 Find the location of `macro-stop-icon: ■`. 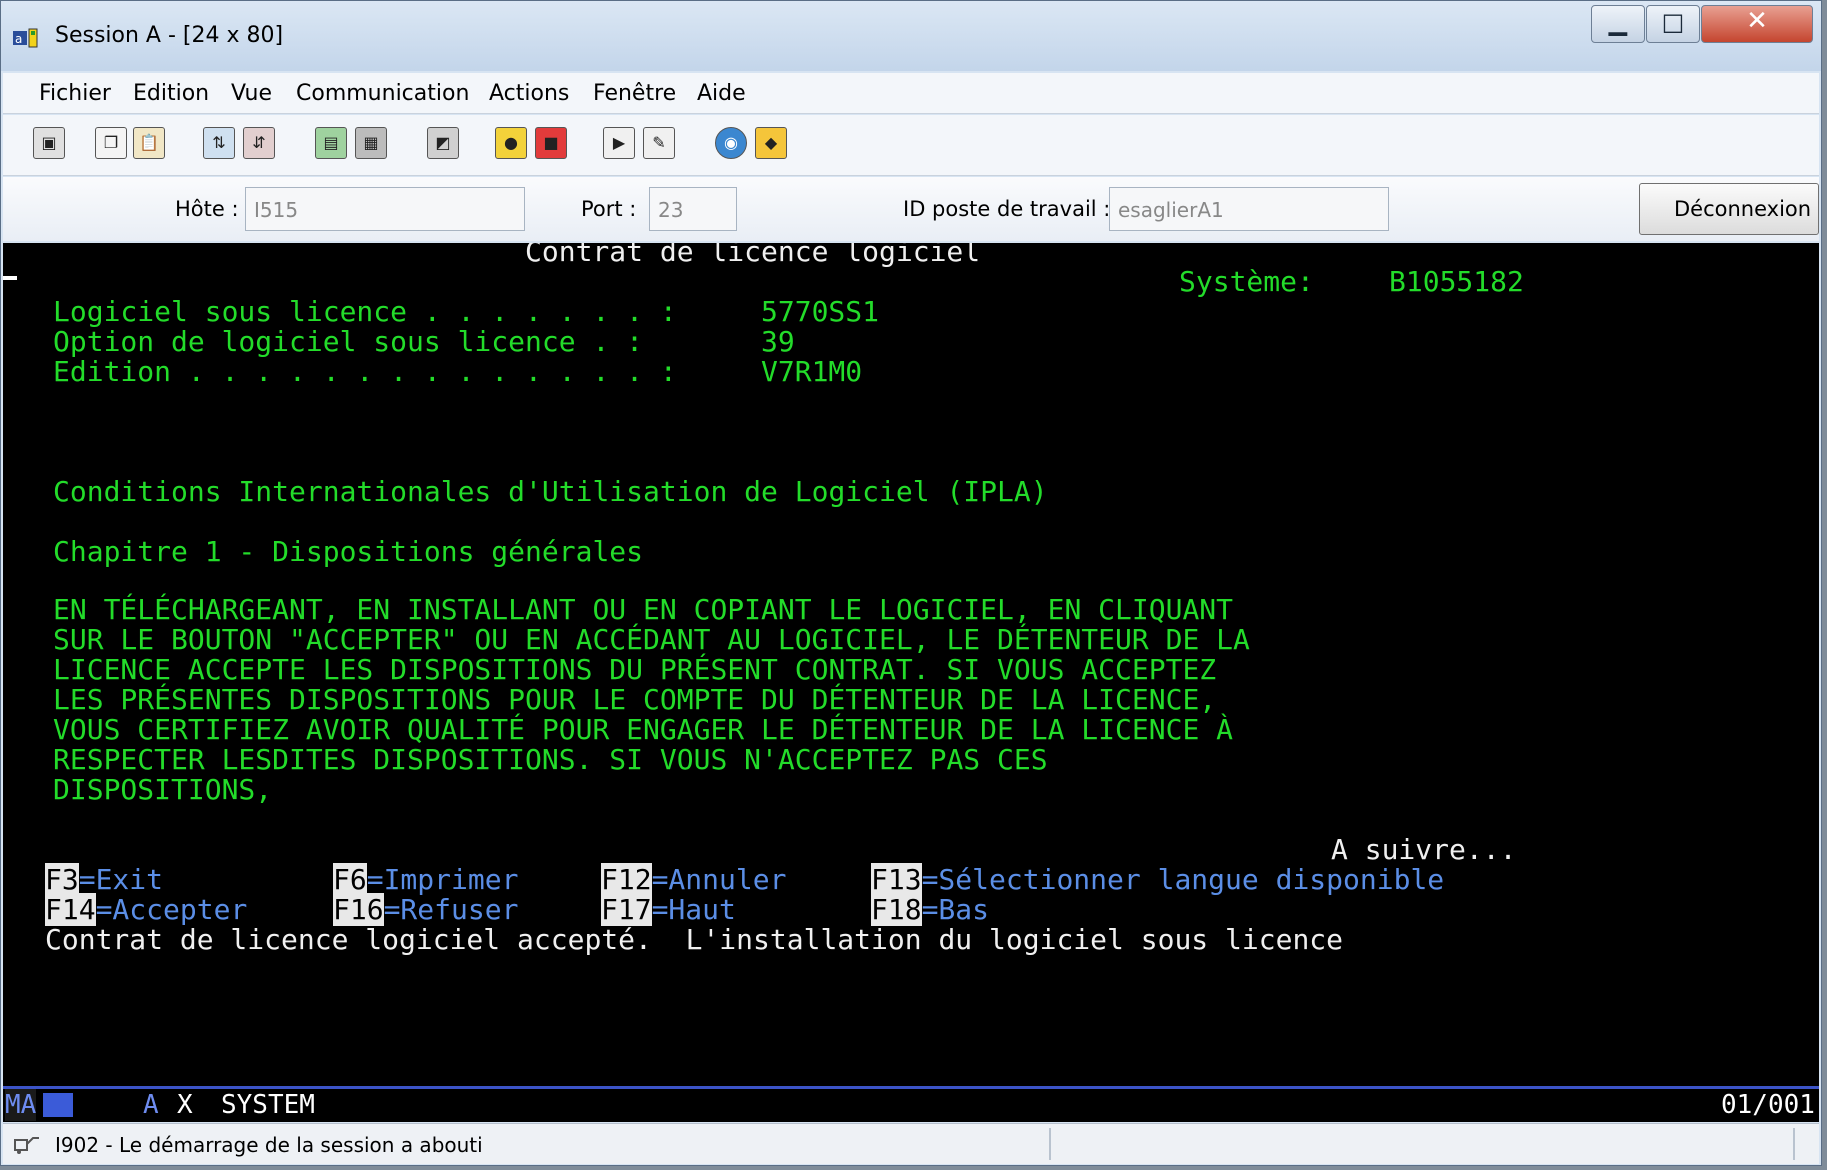

macro-stop-icon: ■ is located at coordinates (551, 143).